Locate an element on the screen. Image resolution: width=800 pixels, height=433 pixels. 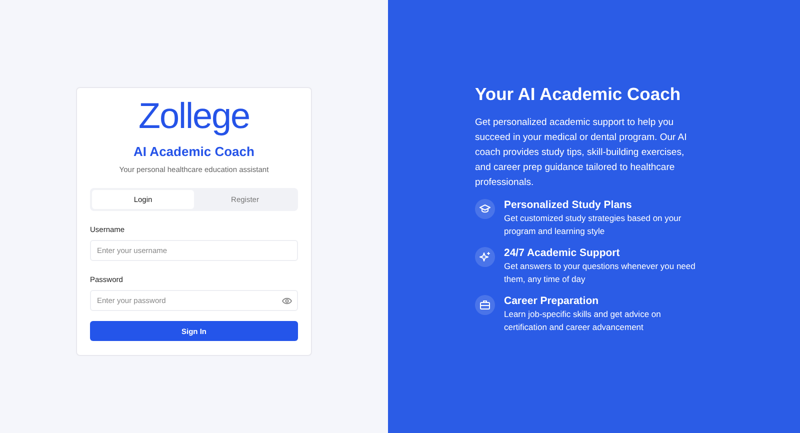
app-title: AI Academic Coach is located at coordinates (194, 151).